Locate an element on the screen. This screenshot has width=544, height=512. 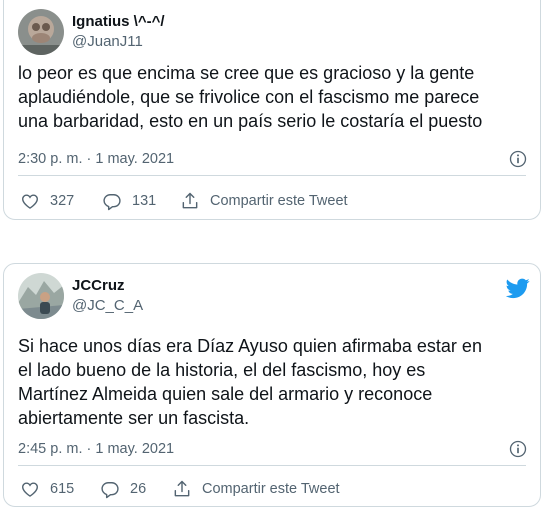
tweet-actions: 615 26 Compartir este Tweet is located at coordinates (180, 489).